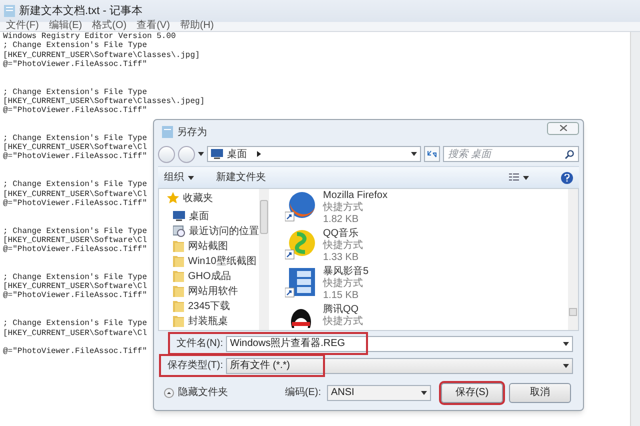 The height and width of the screenshot is (426, 640). I want to click on field-label: 编码(E):, so click(302, 393).